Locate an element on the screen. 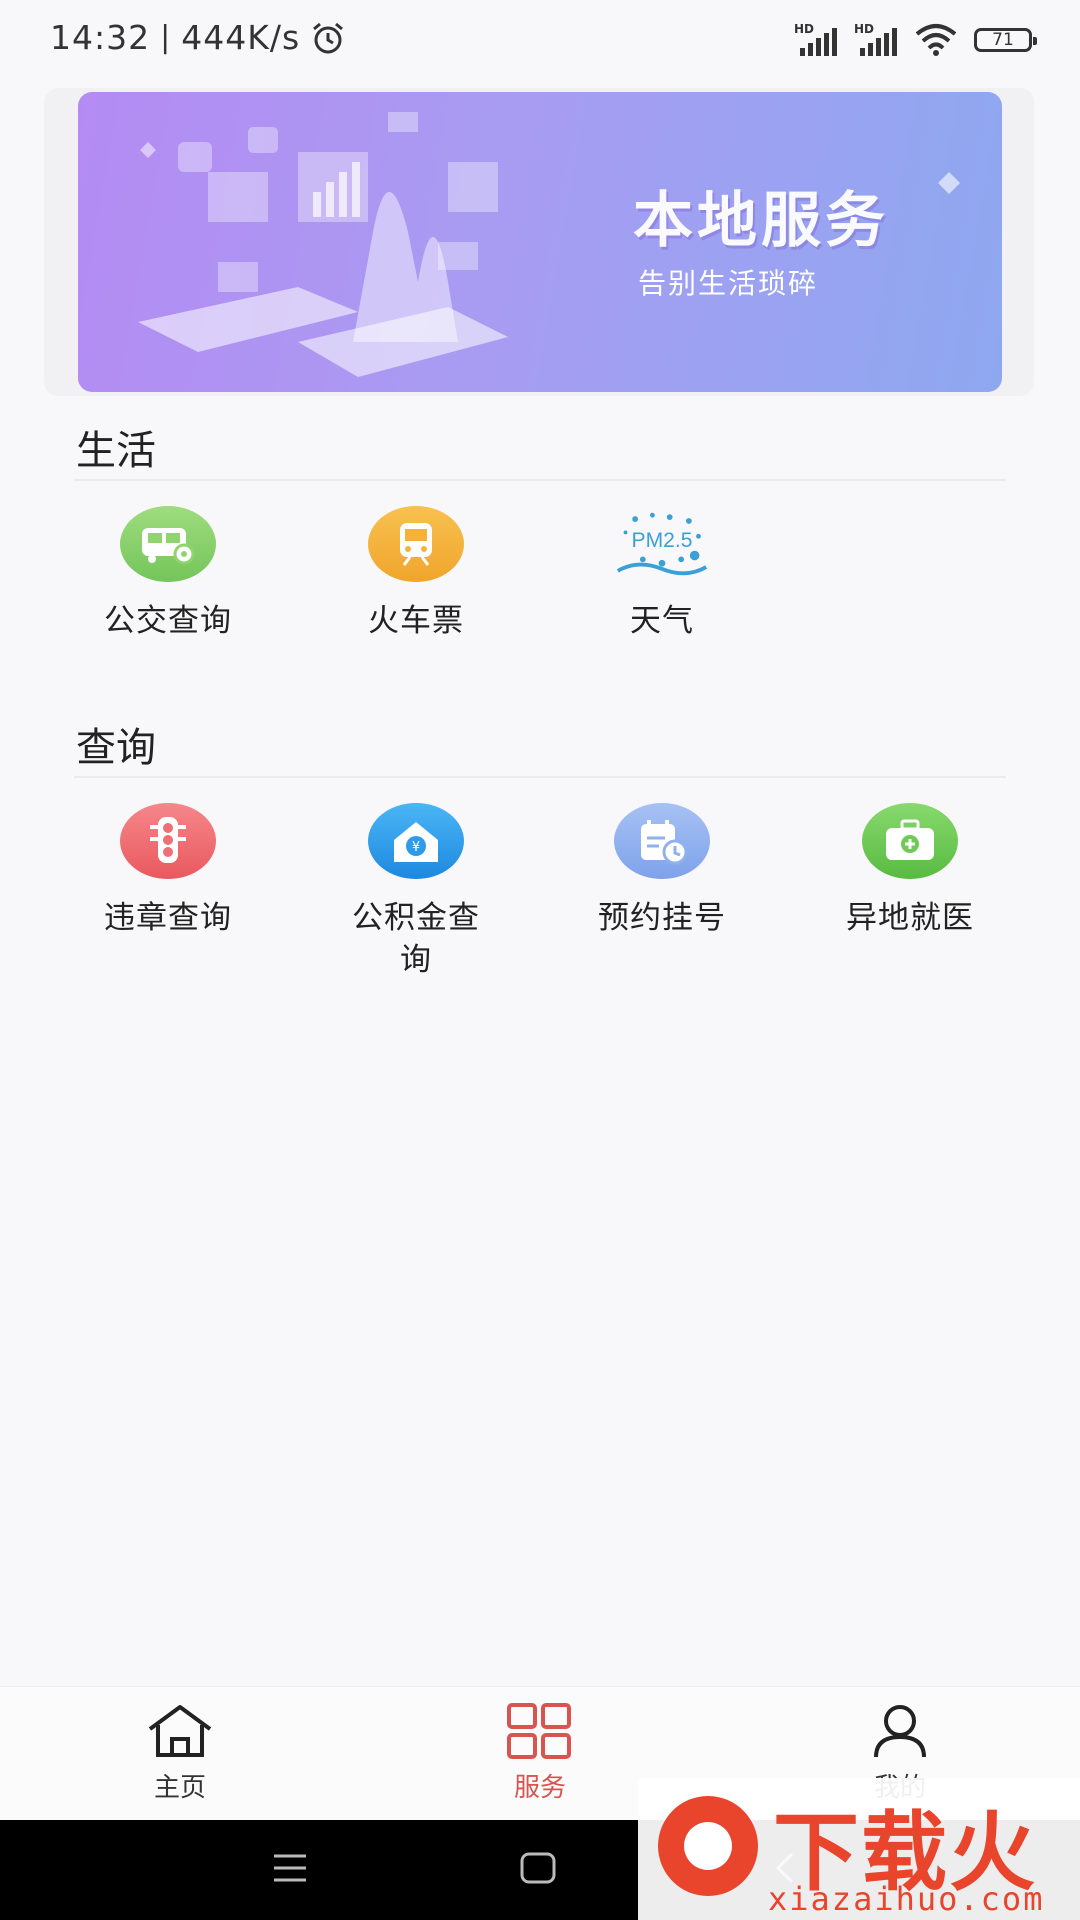 The image size is (1080, 1920). service-item-train: 火车票 is located at coordinates (416, 574).